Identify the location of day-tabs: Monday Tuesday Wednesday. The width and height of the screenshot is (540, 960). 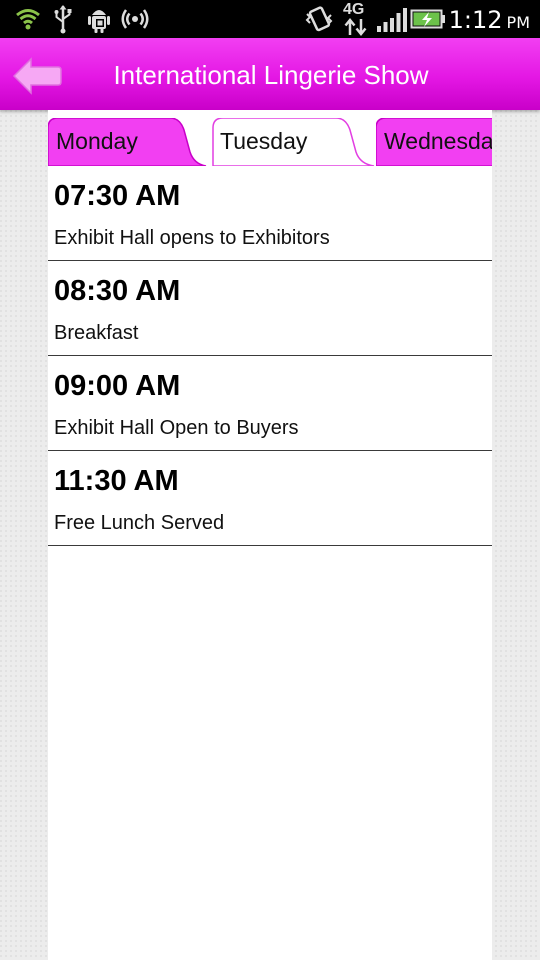
(270, 142).